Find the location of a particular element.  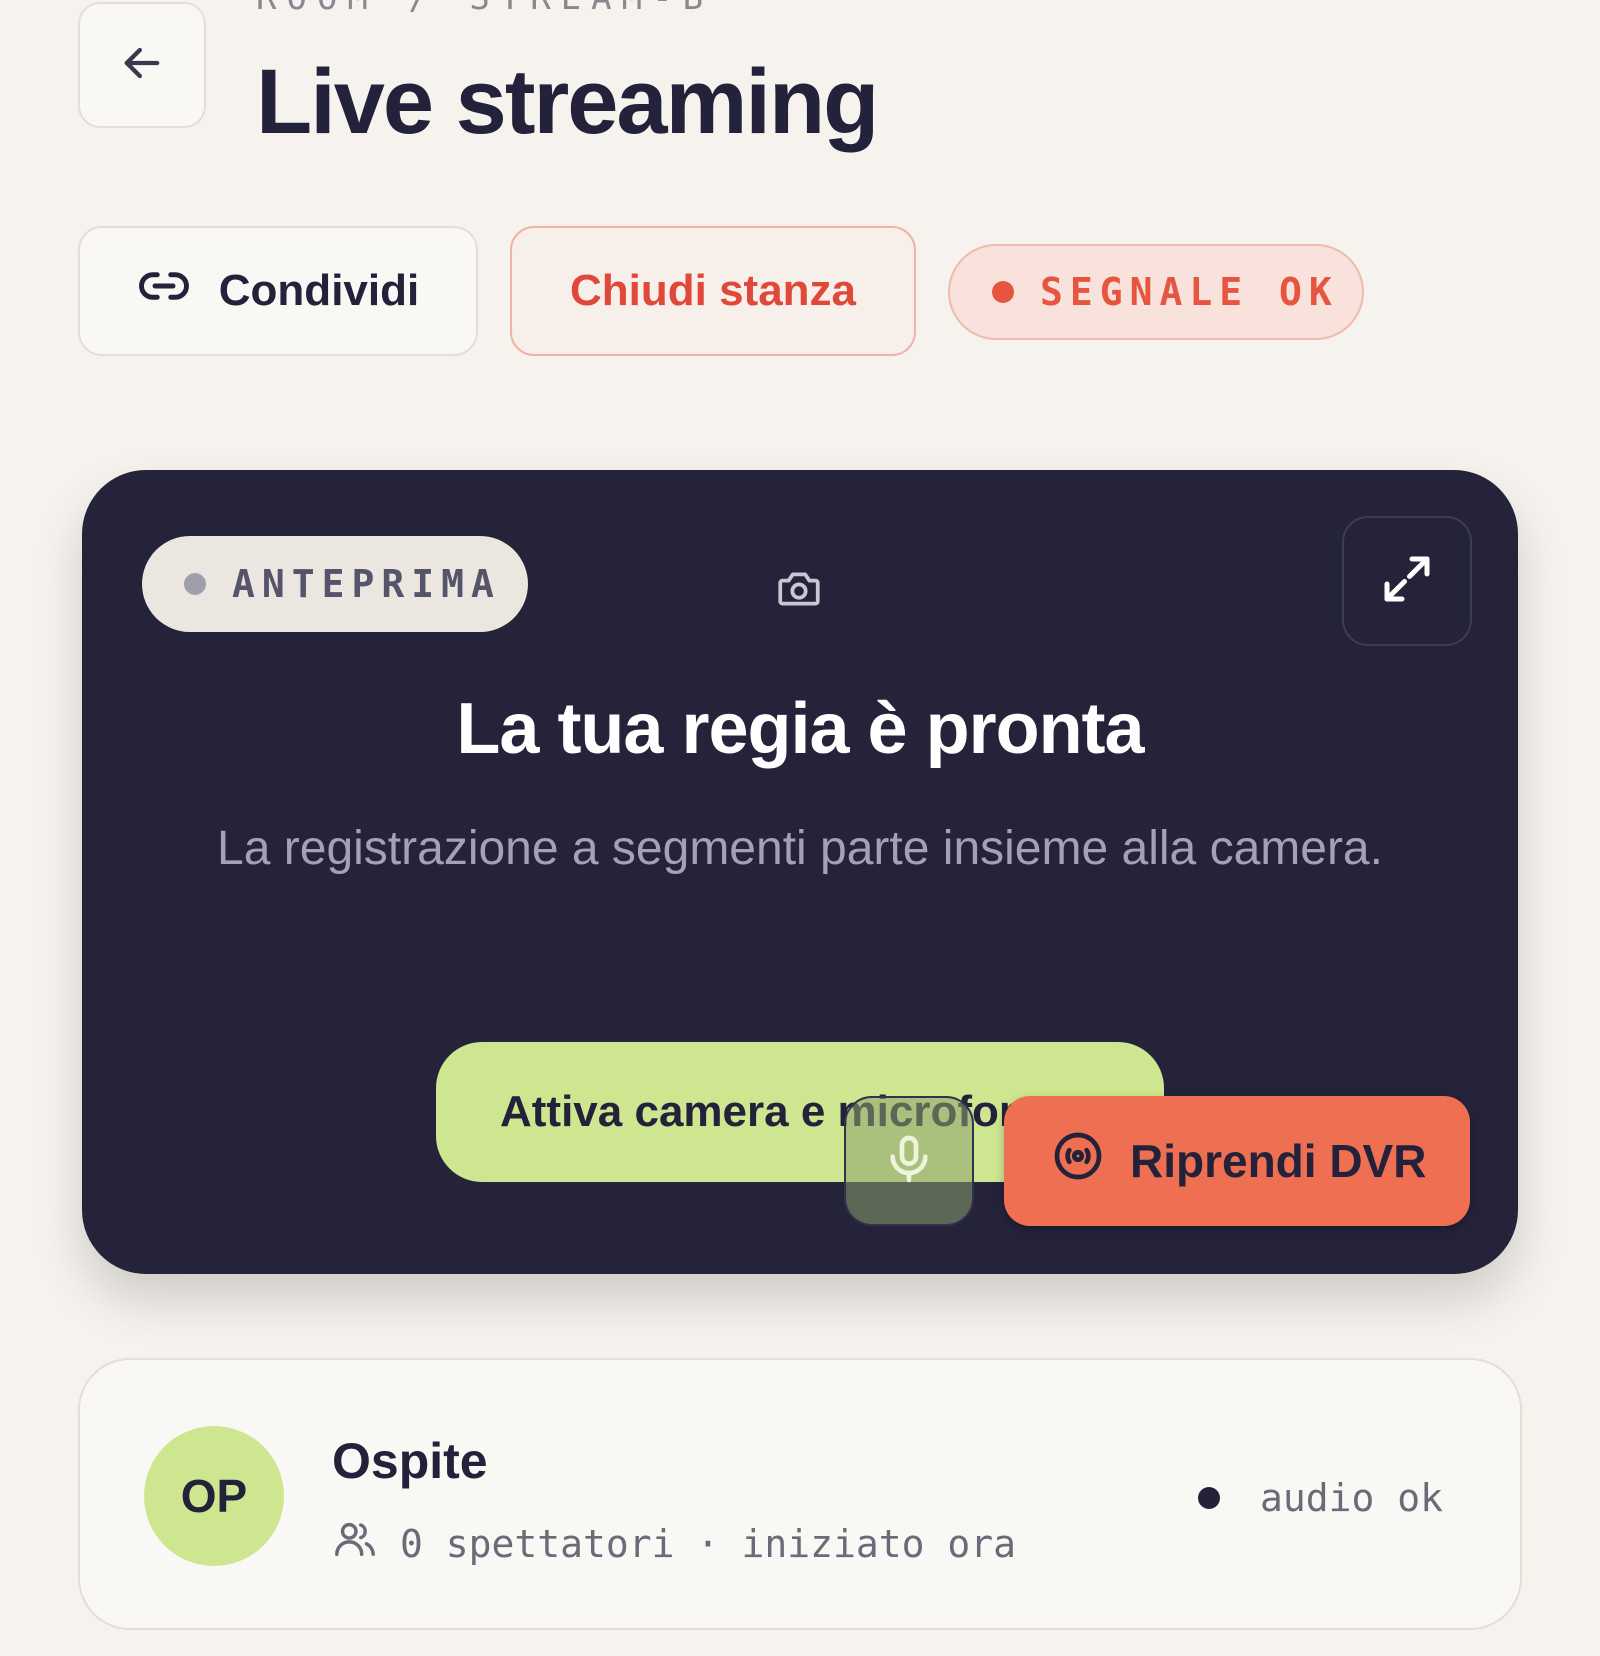

close-room-button: Chiudi stanza is located at coordinates (713, 291).